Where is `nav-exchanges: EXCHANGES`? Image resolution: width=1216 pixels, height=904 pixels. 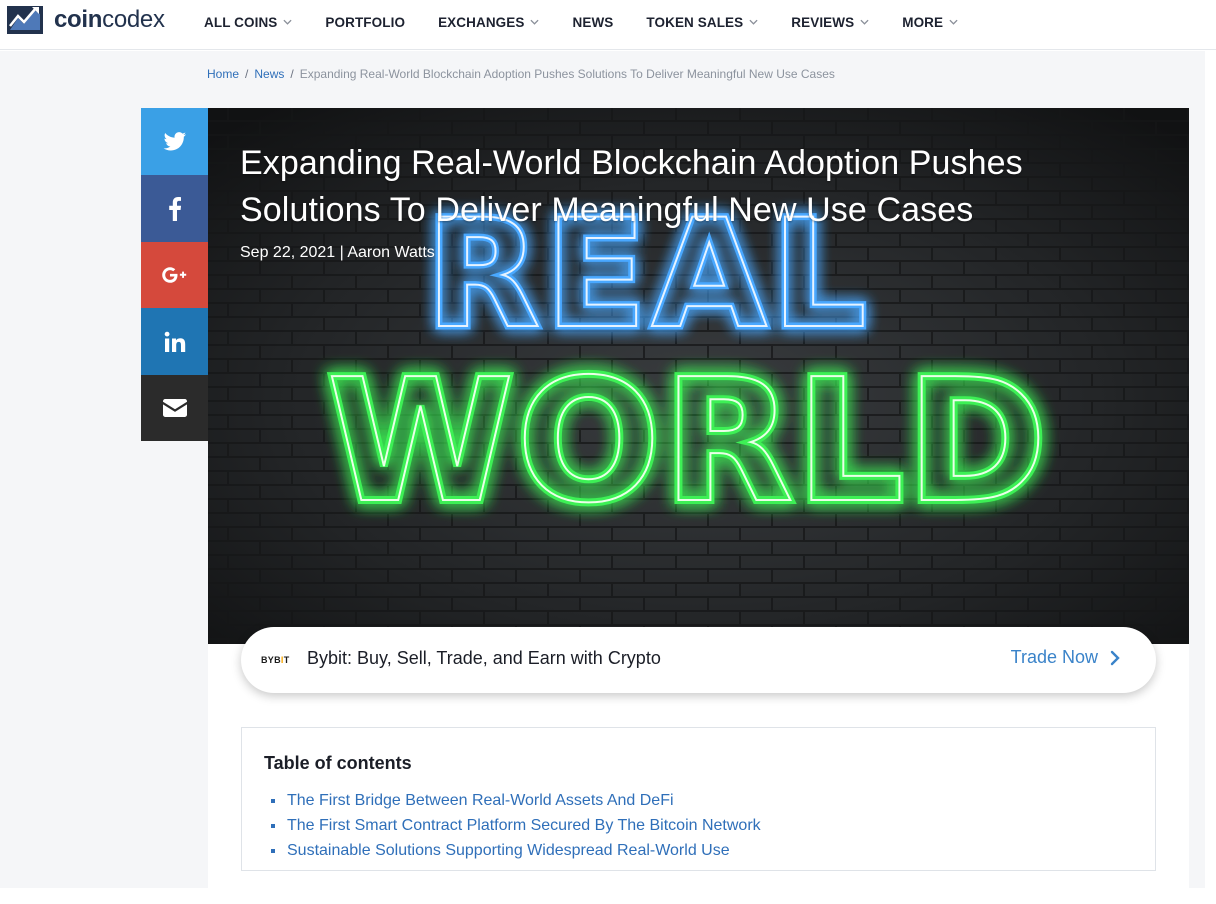 nav-exchanges: EXCHANGES is located at coordinates (489, 22).